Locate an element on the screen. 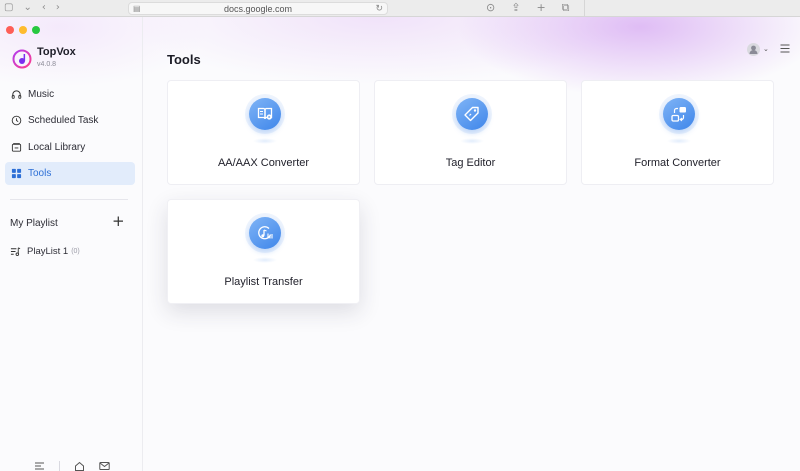 This screenshot has width=800, height=471. browser-toolbar: ▢ ⌄ ‹ › ▤ docs.google.com ↻ ⊙ ⇪ + ⧉ is located at coordinates (400, 8).